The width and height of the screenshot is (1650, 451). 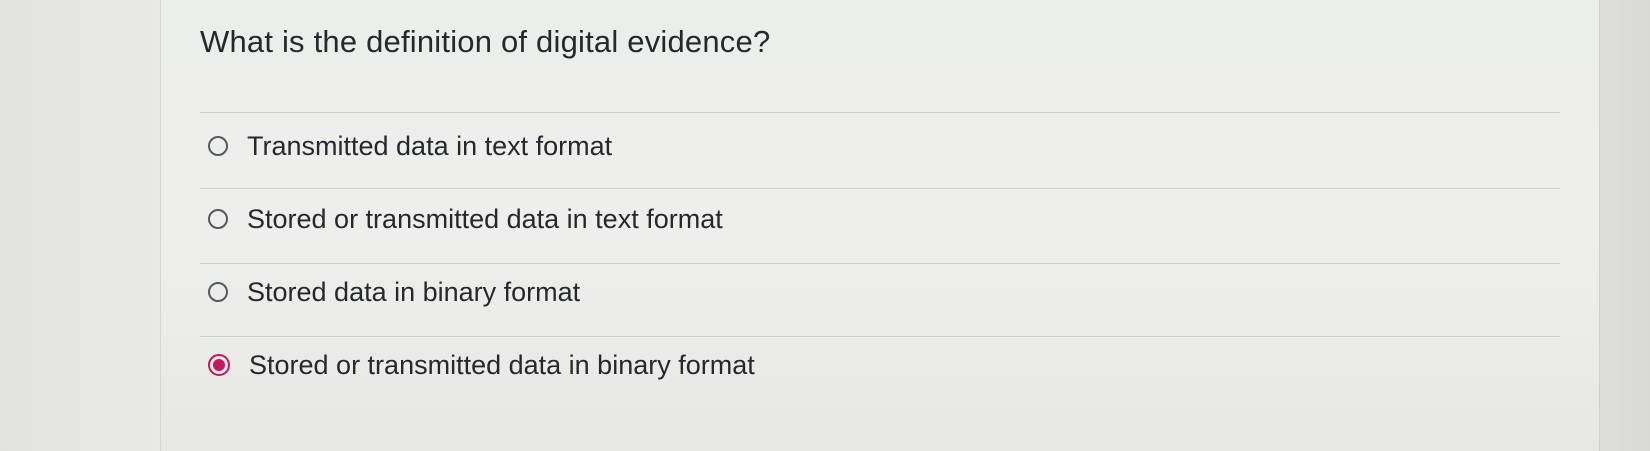 I want to click on option-2: Stored data in binary format, so click(x=394, y=292).